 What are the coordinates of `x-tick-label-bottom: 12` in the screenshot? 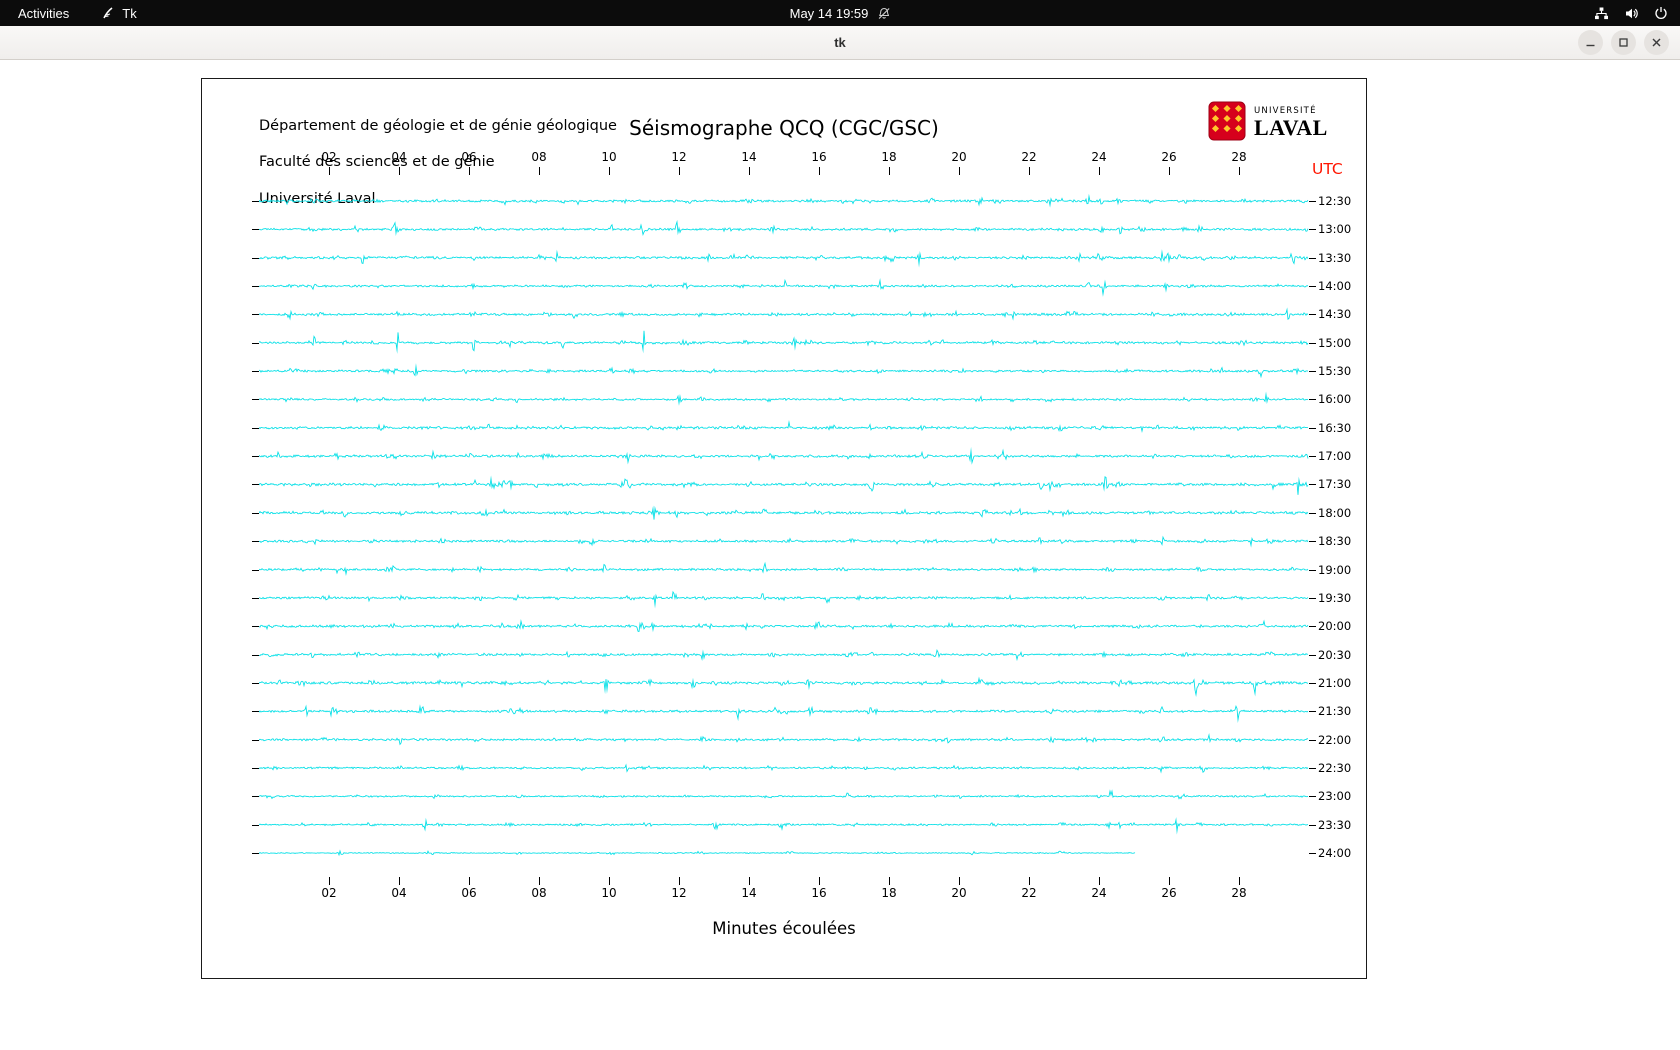 It's located at (679, 893).